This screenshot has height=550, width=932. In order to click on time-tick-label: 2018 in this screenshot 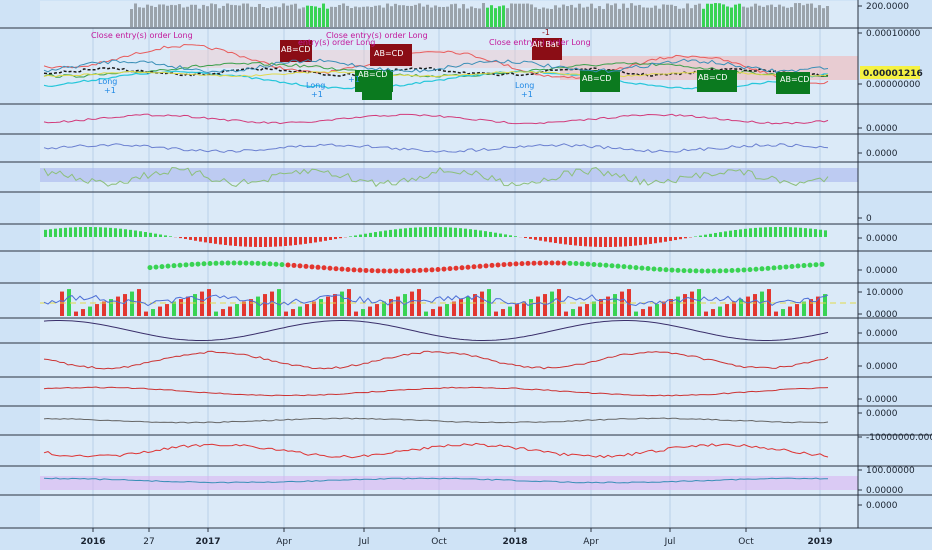, I will do `click(514, 542)`.